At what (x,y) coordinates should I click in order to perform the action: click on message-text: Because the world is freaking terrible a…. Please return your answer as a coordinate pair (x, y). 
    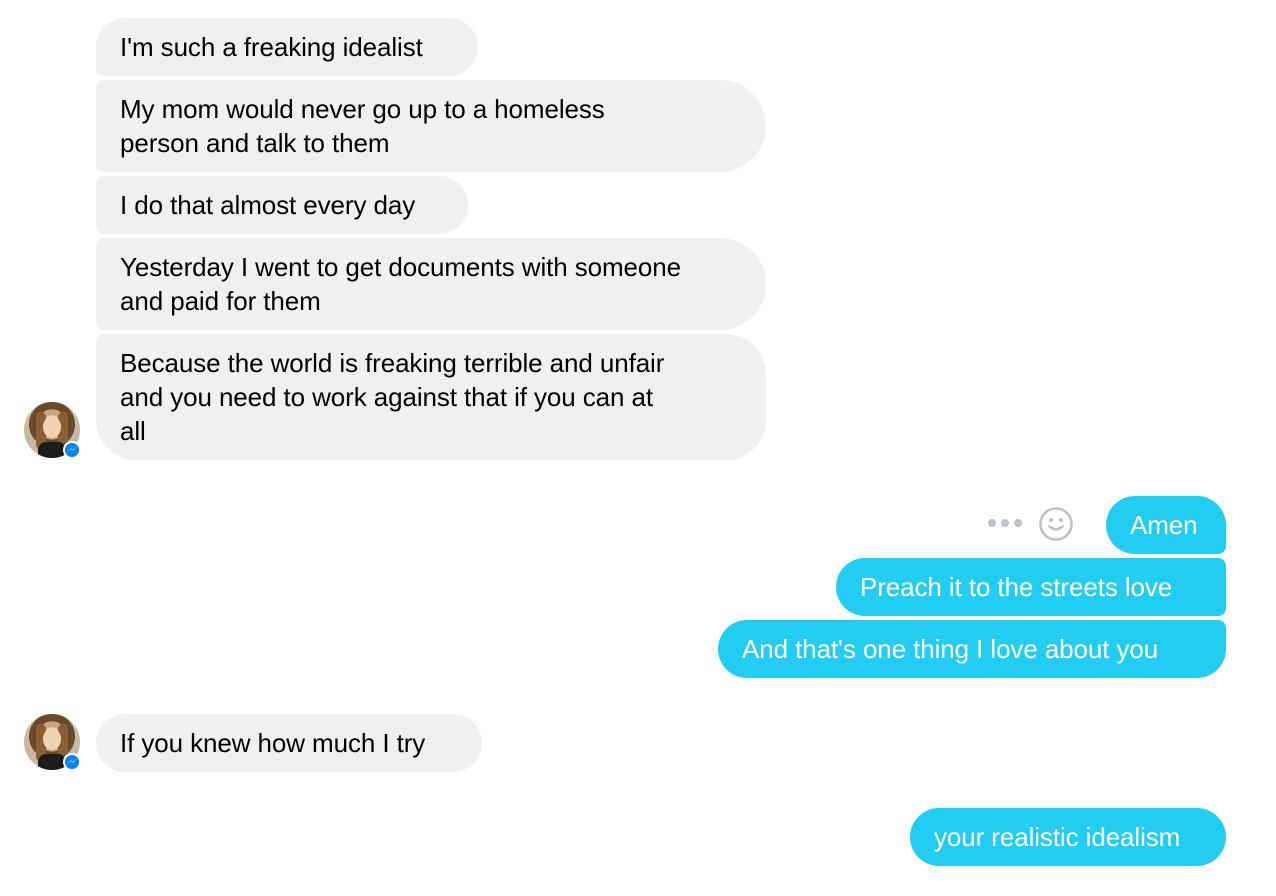
    Looking at the image, I should click on (392, 363).